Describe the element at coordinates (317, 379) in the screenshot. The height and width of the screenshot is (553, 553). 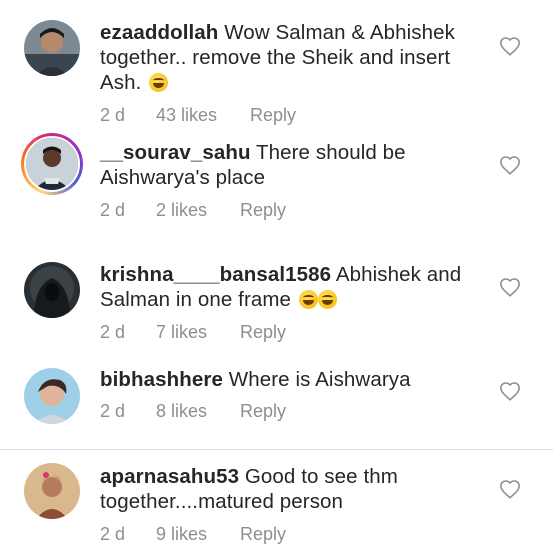
I see `comment-body: Where is Aishwarya` at that location.